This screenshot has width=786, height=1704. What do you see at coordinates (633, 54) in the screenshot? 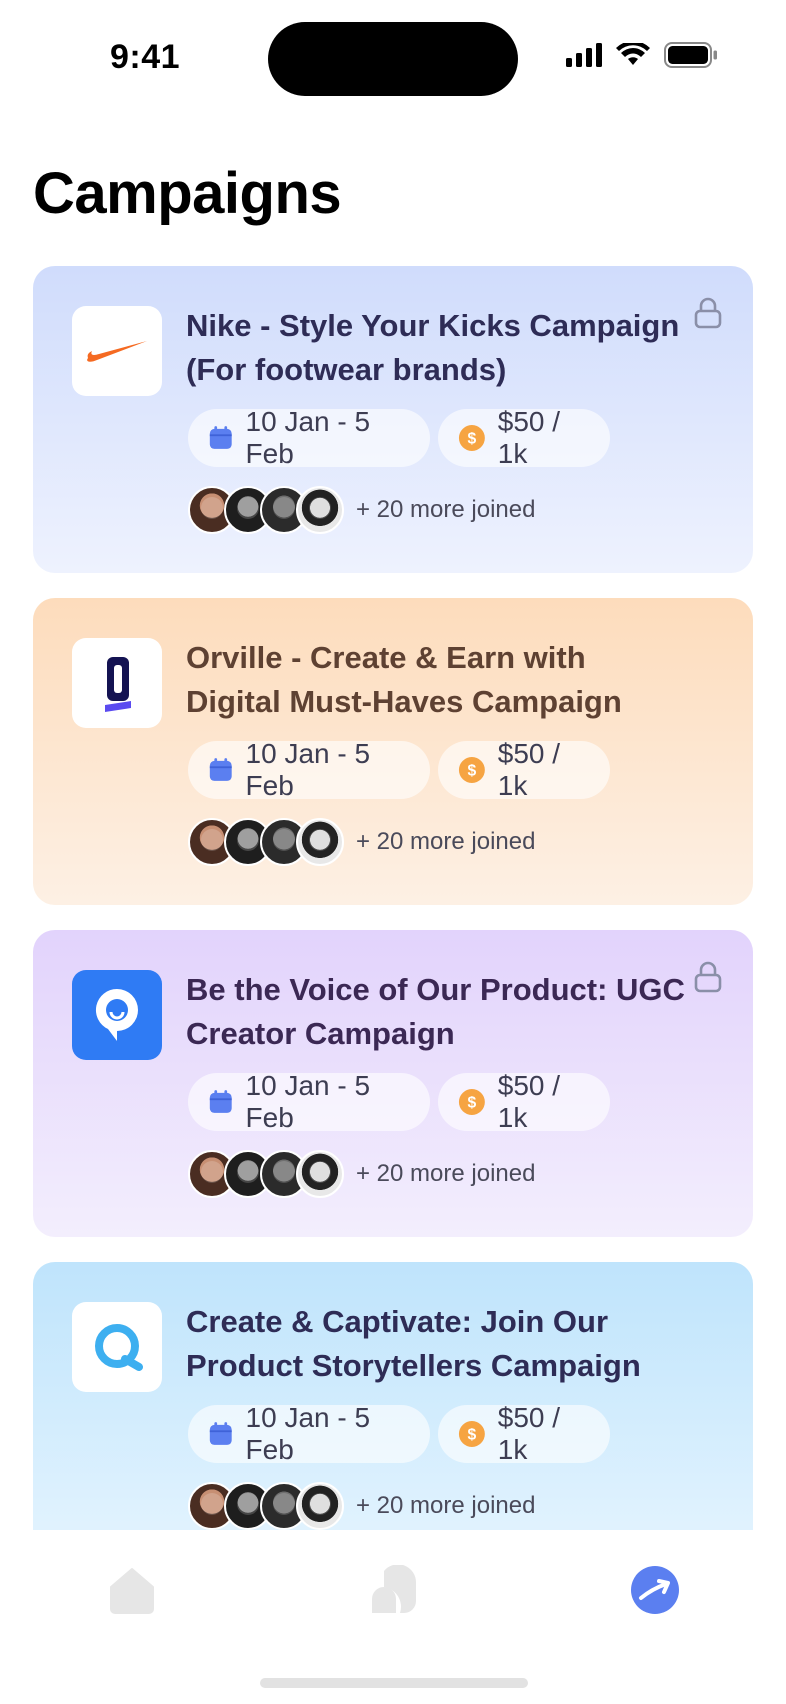
I see `wifi-icon` at bounding box center [633, 54].